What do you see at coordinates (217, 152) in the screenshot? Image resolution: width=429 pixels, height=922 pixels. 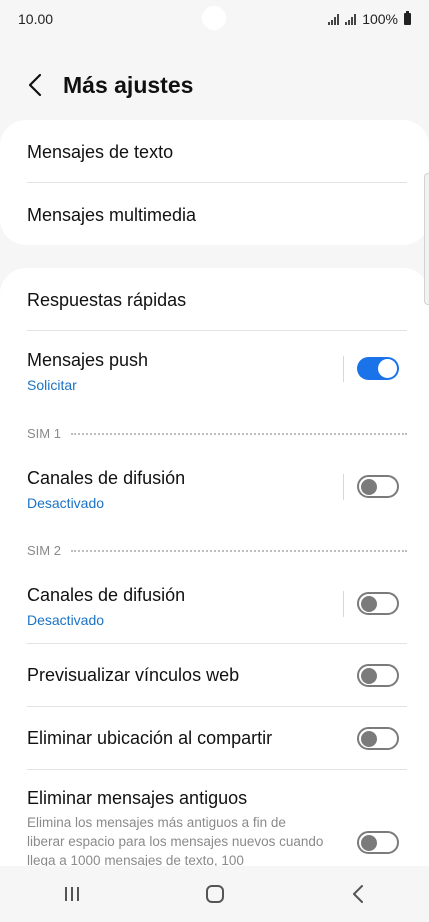 I see `text-messages-item: Mensajes de texto` at bounding box center [217, 152].